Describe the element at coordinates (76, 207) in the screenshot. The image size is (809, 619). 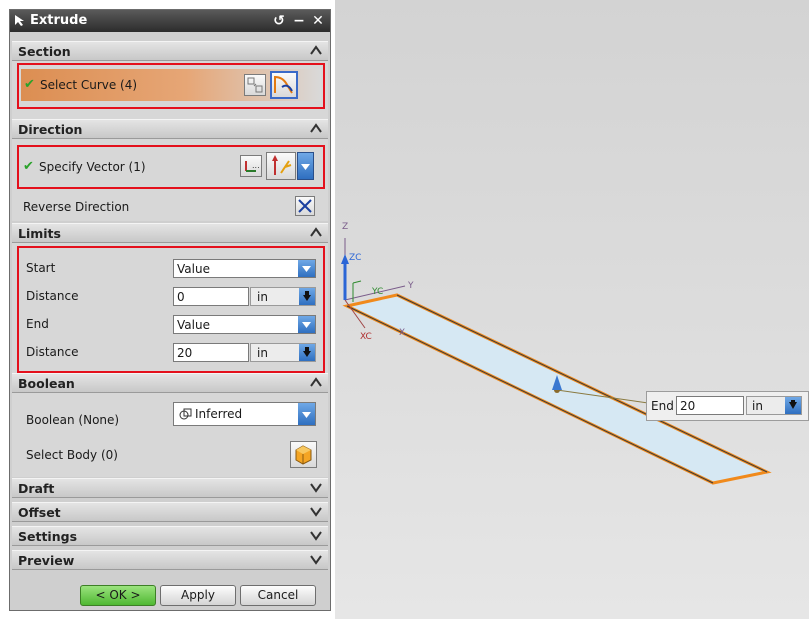
I see `reverse-direction-label: Reverse Direction` at that location.